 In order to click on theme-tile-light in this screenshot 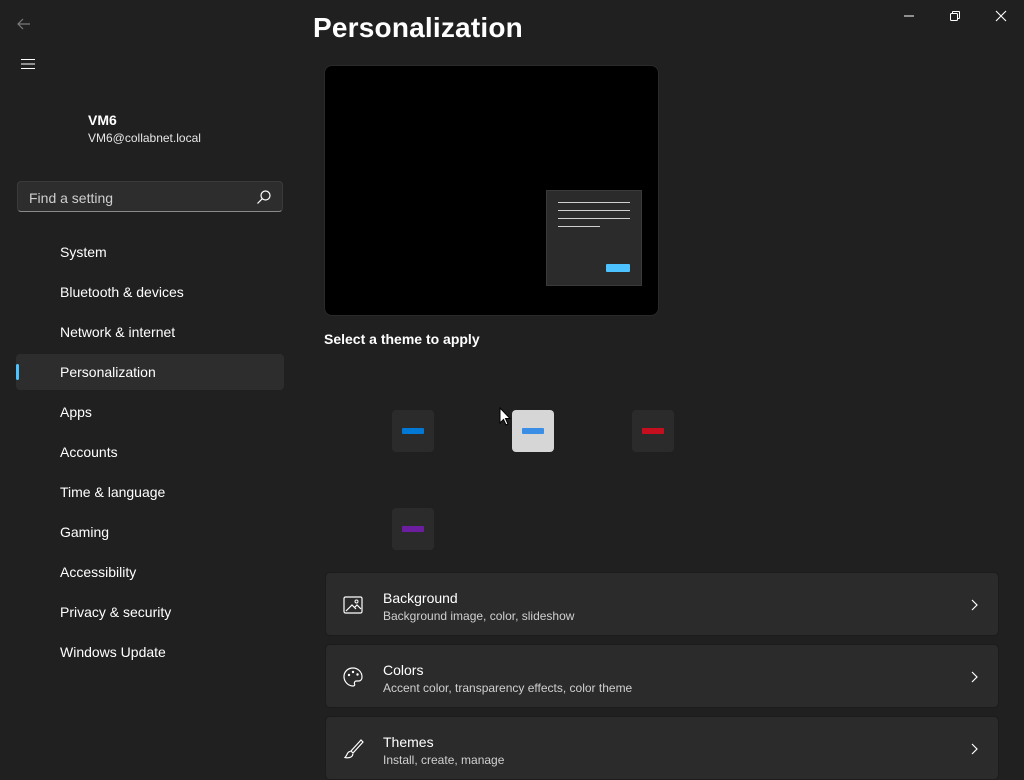, I will do `click(533, 431)`.